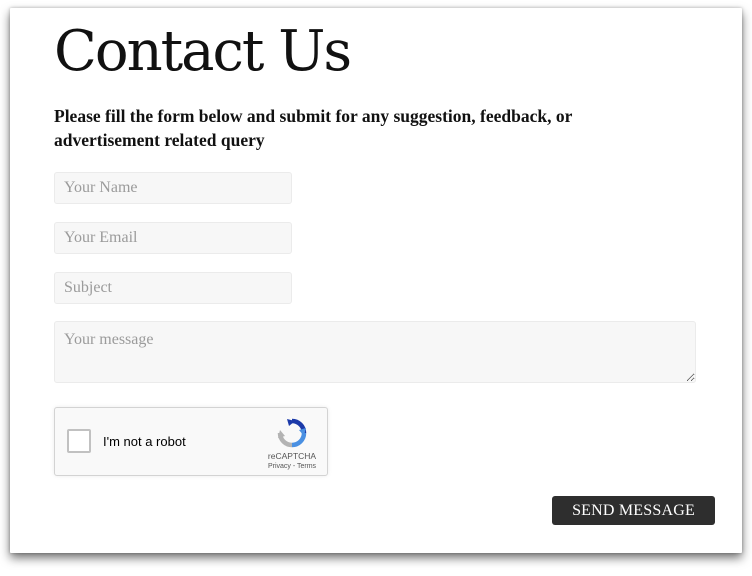 This screenshot has height=576, width=752. What do you see at coordinates (292, 433) in the screenshot?
I see `recaptcha-logo-icon` at bounding box center [292, 433].